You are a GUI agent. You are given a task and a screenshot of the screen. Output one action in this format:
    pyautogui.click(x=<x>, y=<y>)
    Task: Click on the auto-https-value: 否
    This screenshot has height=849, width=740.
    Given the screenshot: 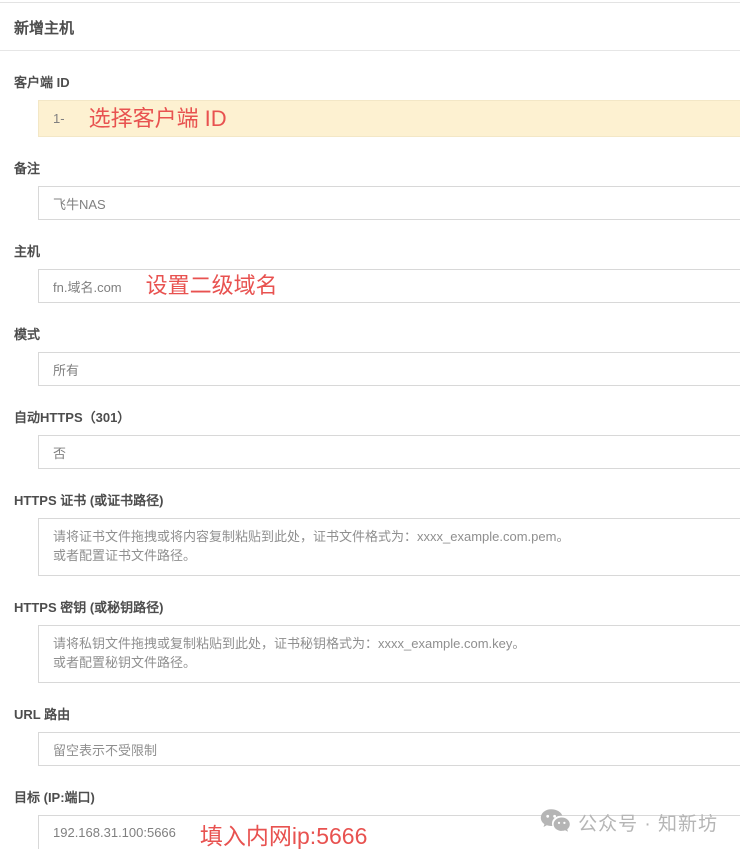 What is the action you would take?
    pyautogui.click(x=60, y=453)
    